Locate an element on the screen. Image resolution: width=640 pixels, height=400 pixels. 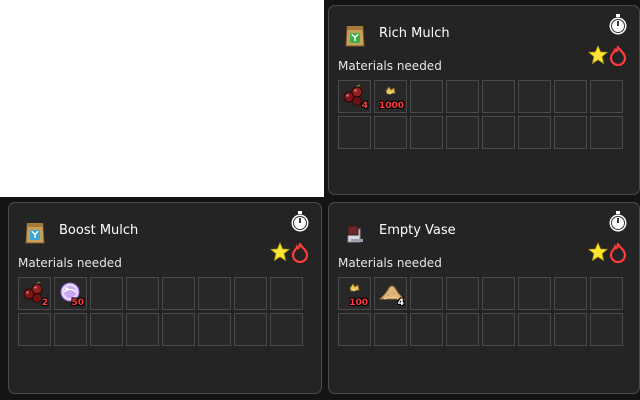
material-quantity: 50 is located at coordinates (77, 303).